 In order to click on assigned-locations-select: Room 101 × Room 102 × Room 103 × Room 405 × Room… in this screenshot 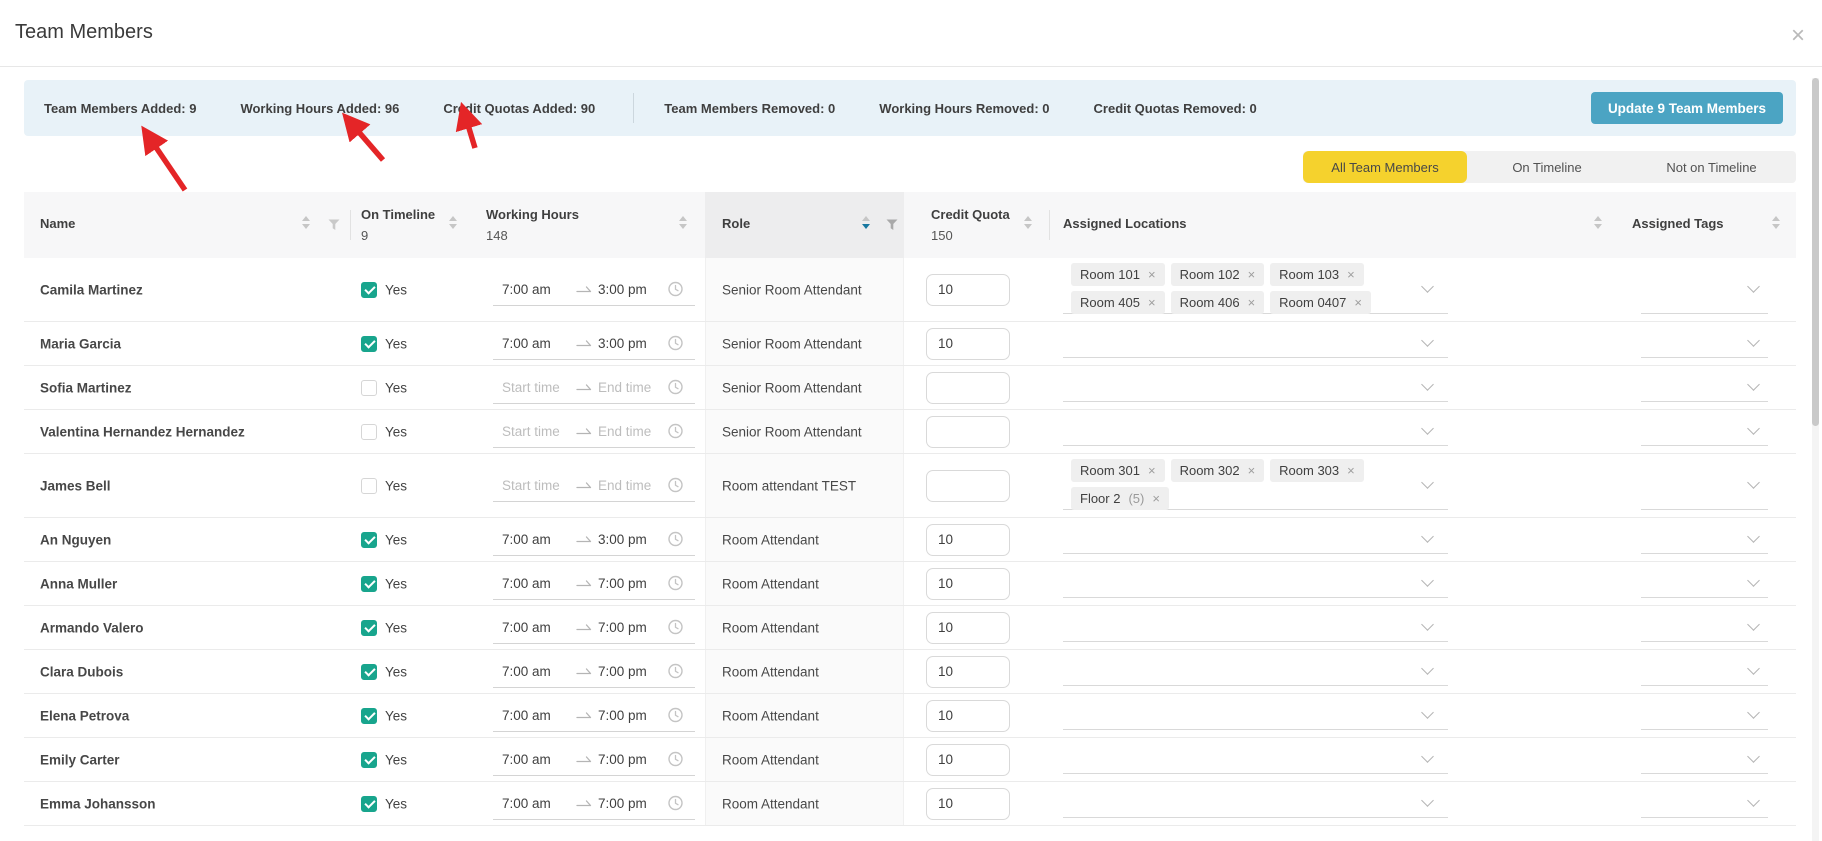, I will do `click(1255, 288)`.